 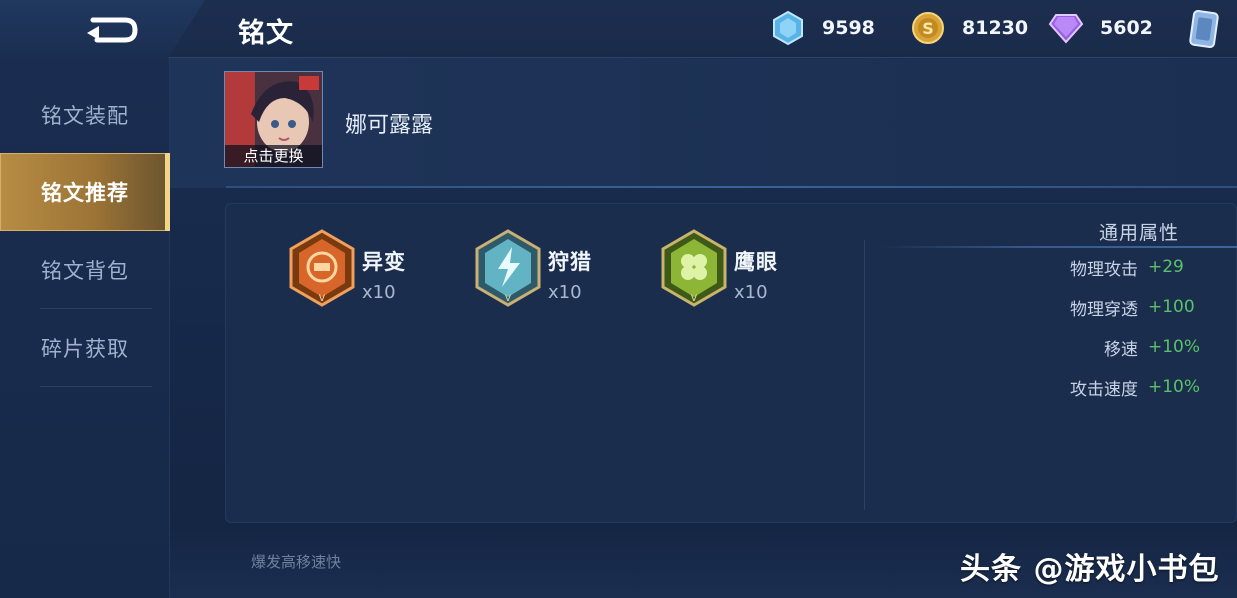 I want to click on blue-crystal-icon, so click(x=788, y=28).